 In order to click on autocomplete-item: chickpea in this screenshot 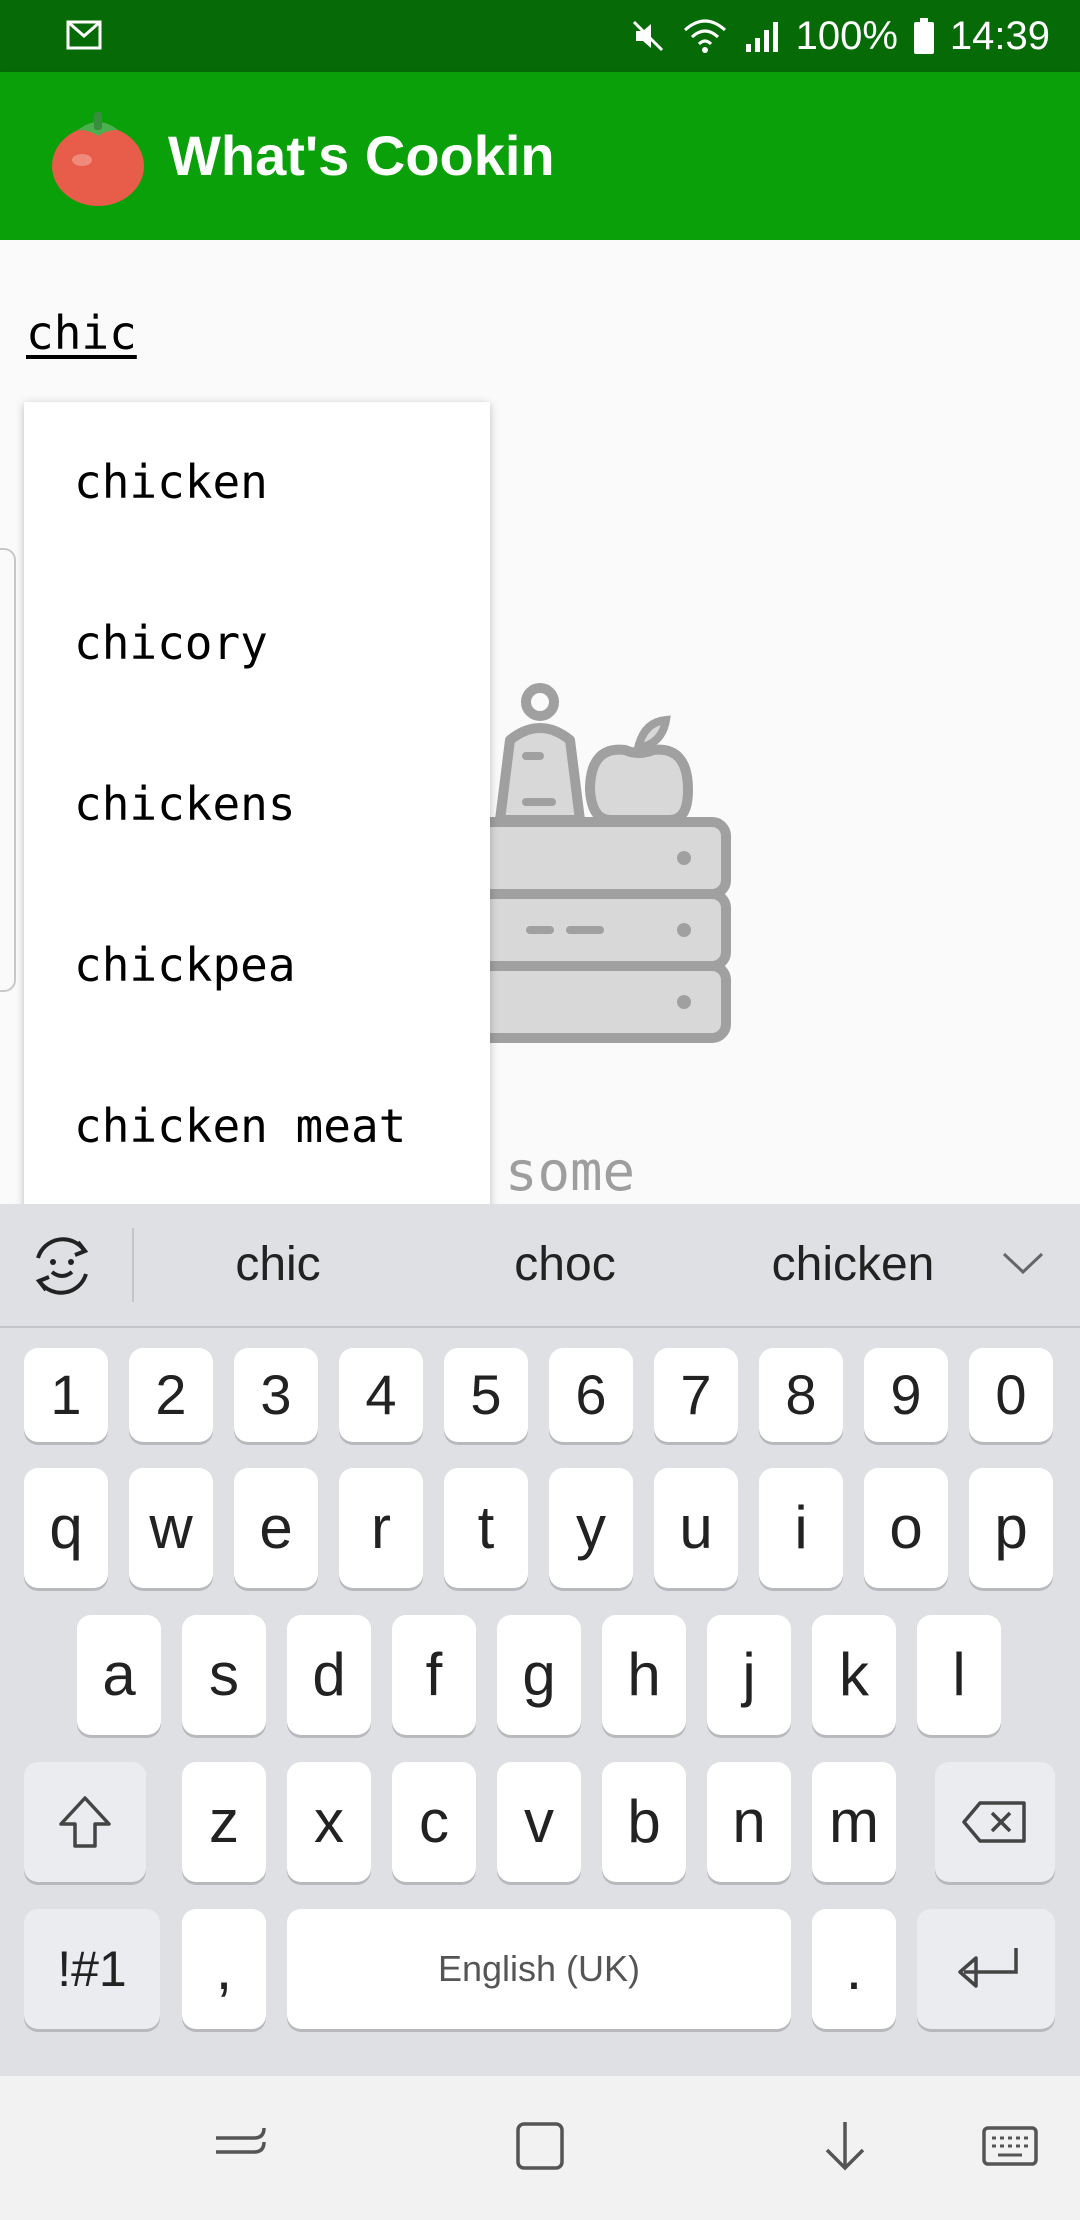, I will do `click(257, 965)`.